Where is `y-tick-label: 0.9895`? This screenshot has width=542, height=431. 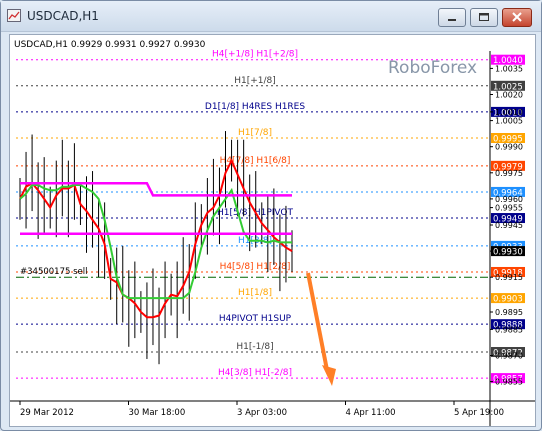 y-tick-label: 0.9895 is located at coordinates (509, 312).